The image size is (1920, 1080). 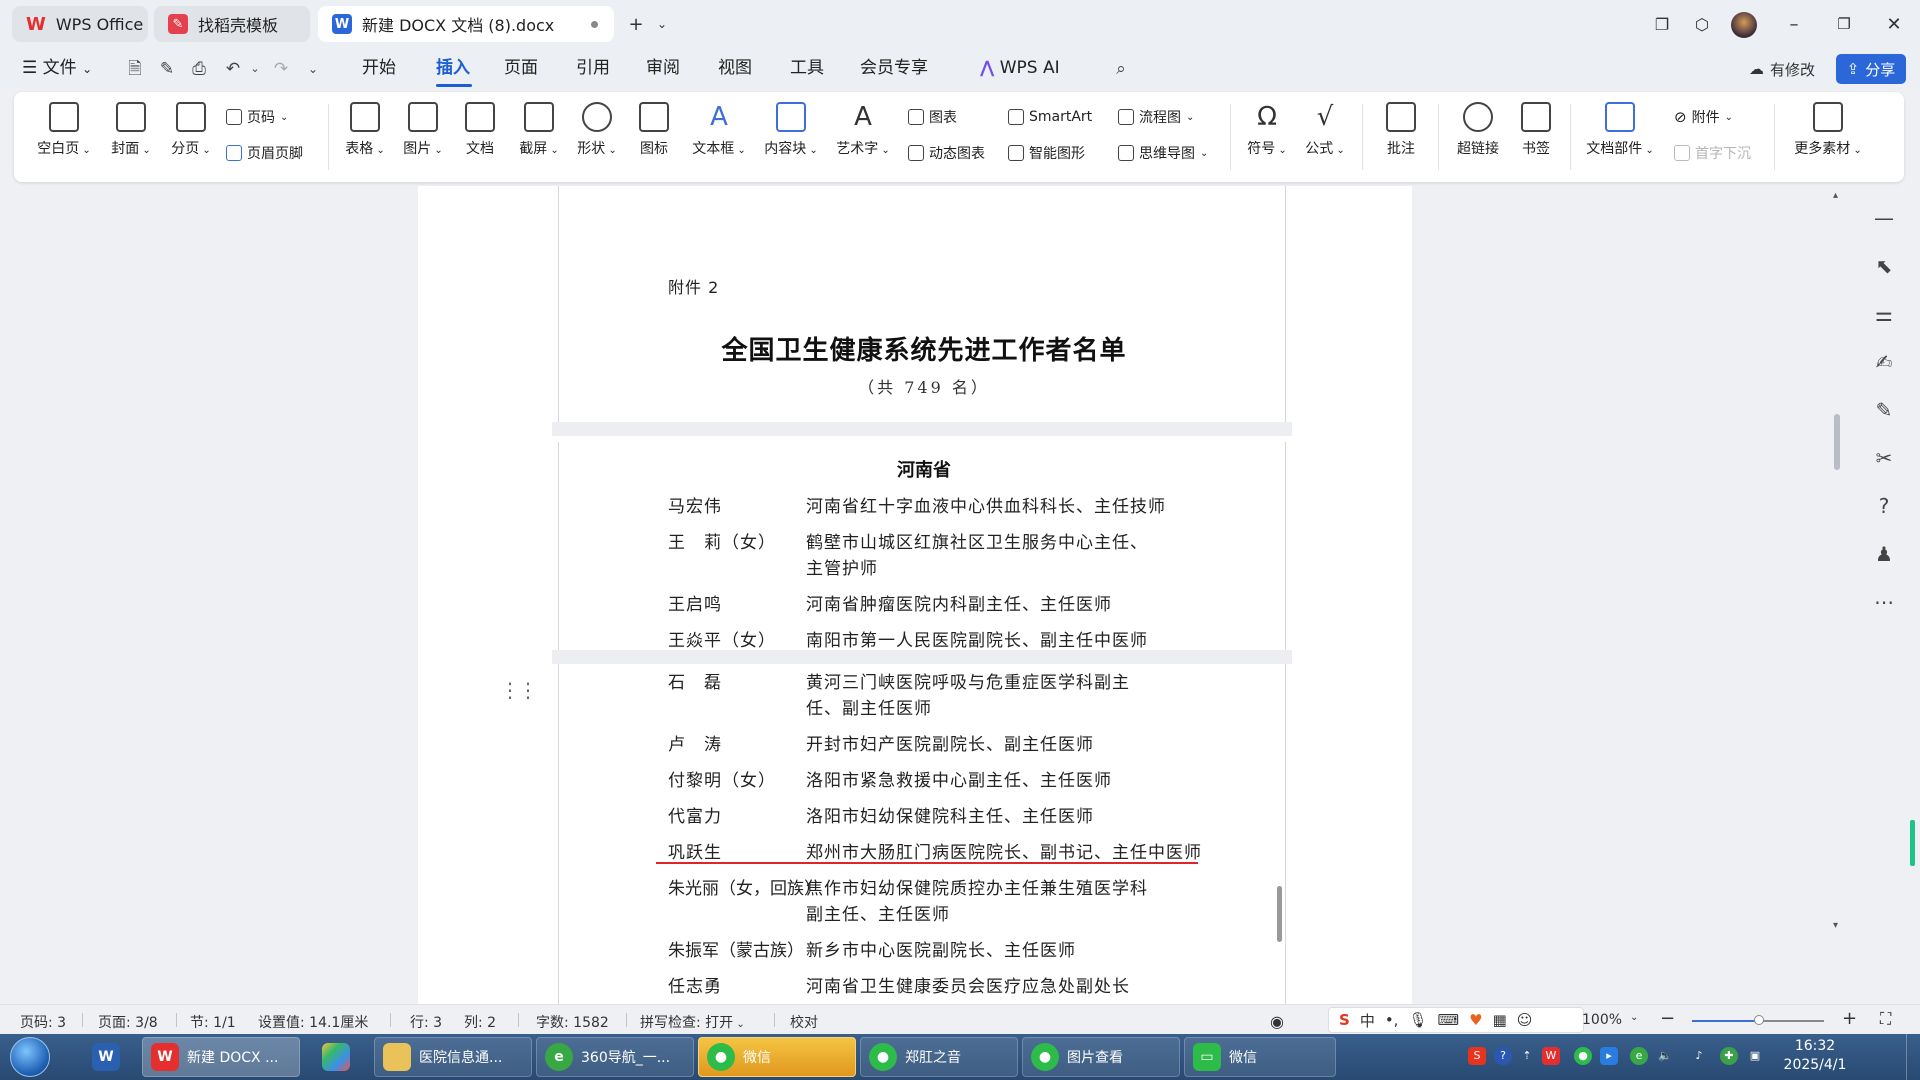 What do you see at coordinates (521, 68) in the screenshot?
I see `menu-page: 页面` at bounding box center [521, 68].